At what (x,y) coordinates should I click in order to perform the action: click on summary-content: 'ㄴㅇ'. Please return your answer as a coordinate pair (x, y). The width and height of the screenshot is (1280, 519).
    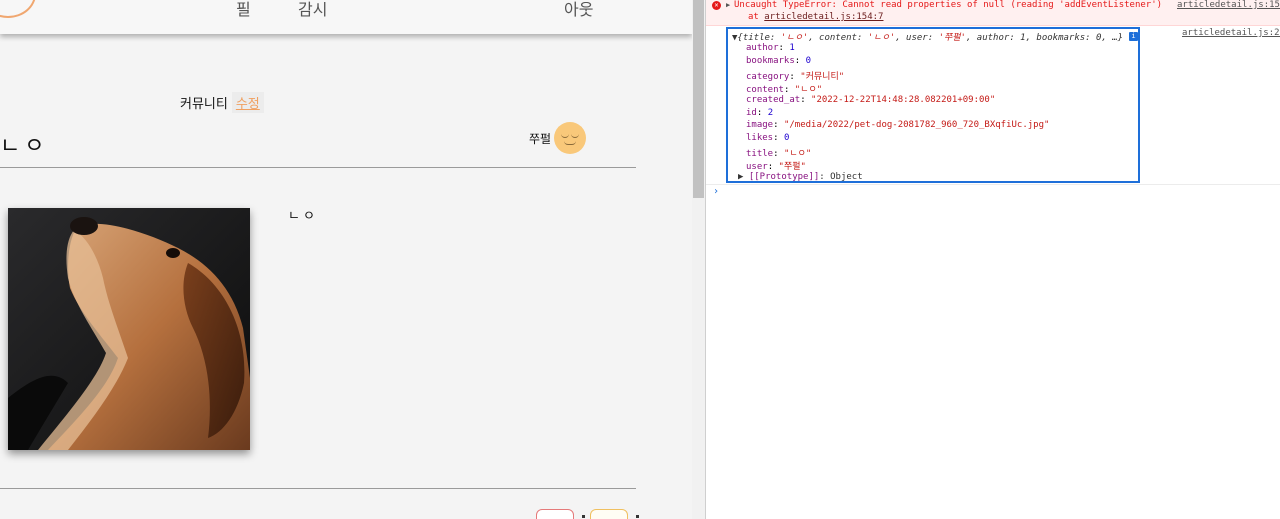
    Looking at the image, I should click on (881, 38).